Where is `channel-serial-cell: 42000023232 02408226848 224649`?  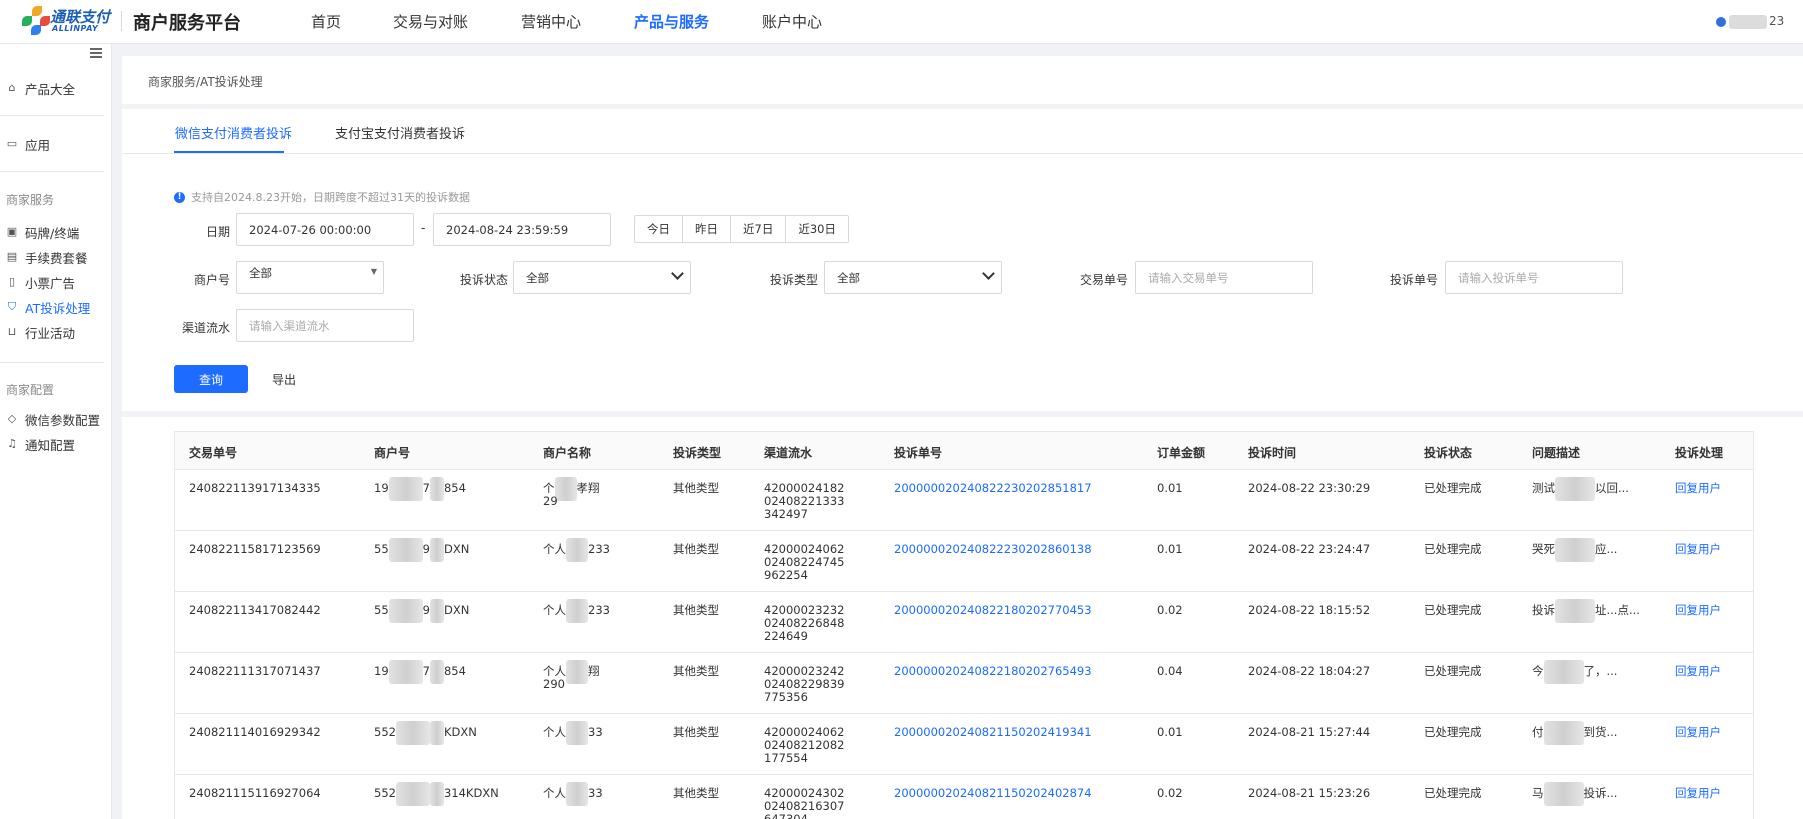
channel-serial-cell: 42000023232 02408226848 224649 is located at coordinates (804, 623).